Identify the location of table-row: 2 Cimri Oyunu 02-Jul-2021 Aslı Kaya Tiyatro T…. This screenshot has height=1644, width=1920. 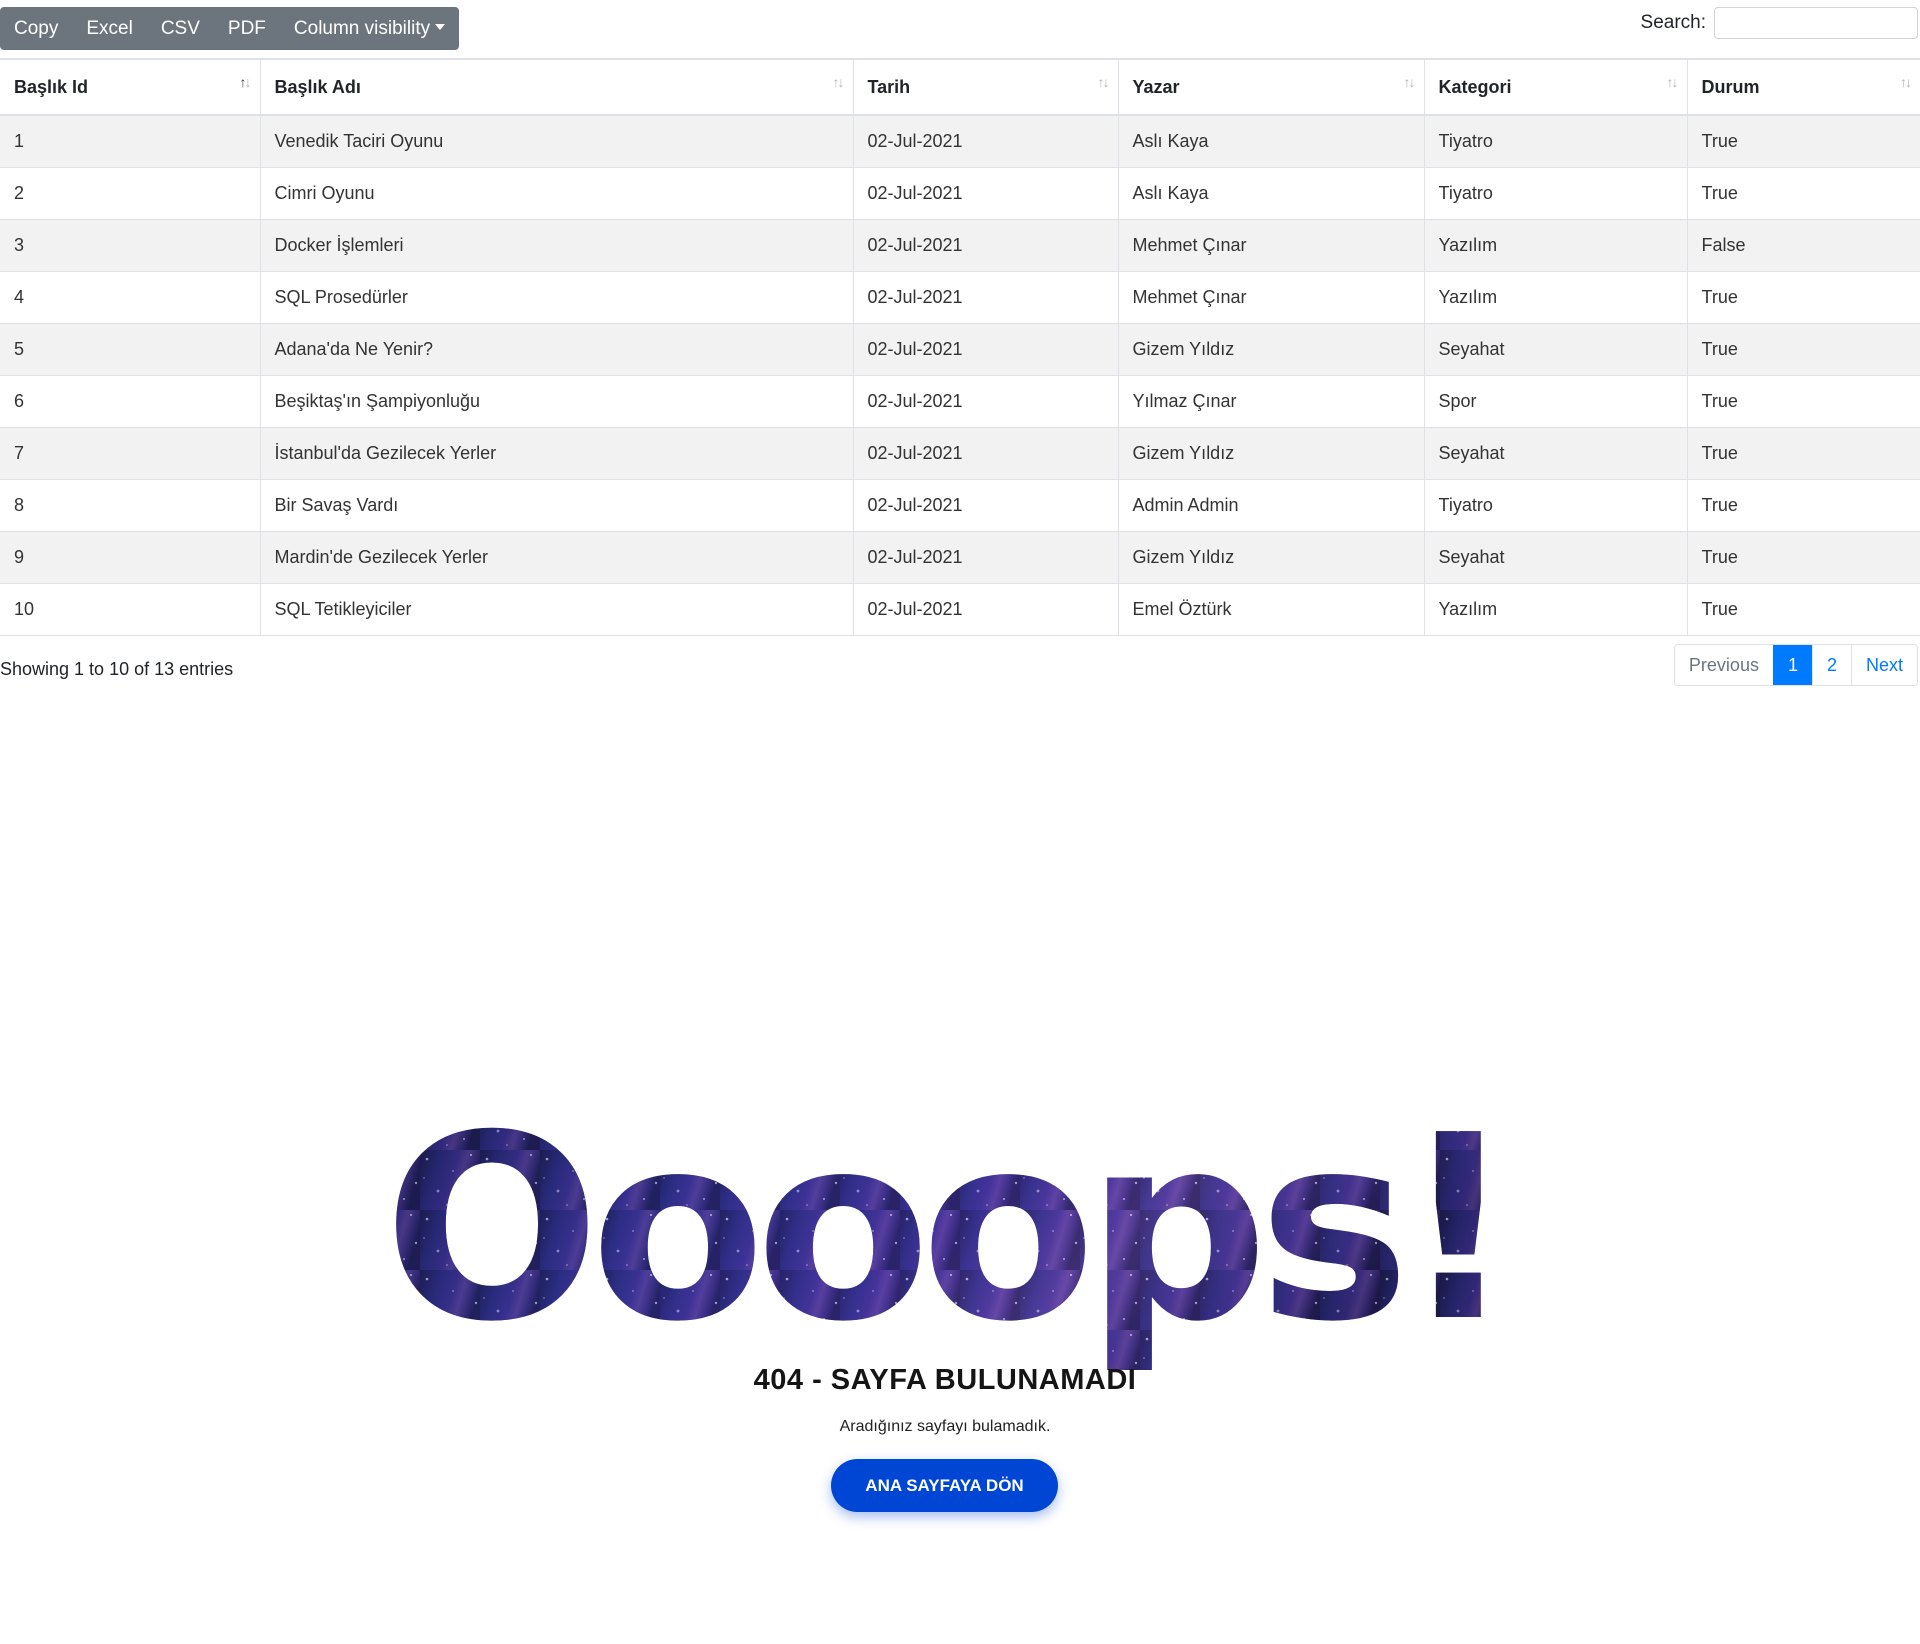
(960, 193).